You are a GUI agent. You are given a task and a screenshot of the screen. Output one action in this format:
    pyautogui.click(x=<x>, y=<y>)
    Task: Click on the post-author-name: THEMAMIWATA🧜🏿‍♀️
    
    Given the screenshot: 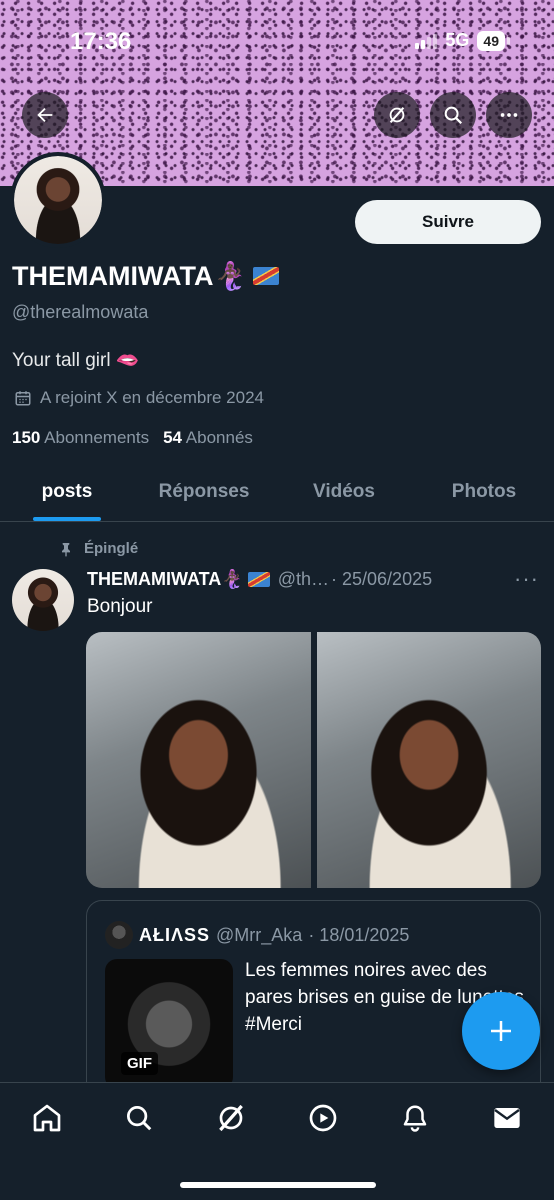 What is the action you would take?
    pyautogui.click(x=165, y=578)
    